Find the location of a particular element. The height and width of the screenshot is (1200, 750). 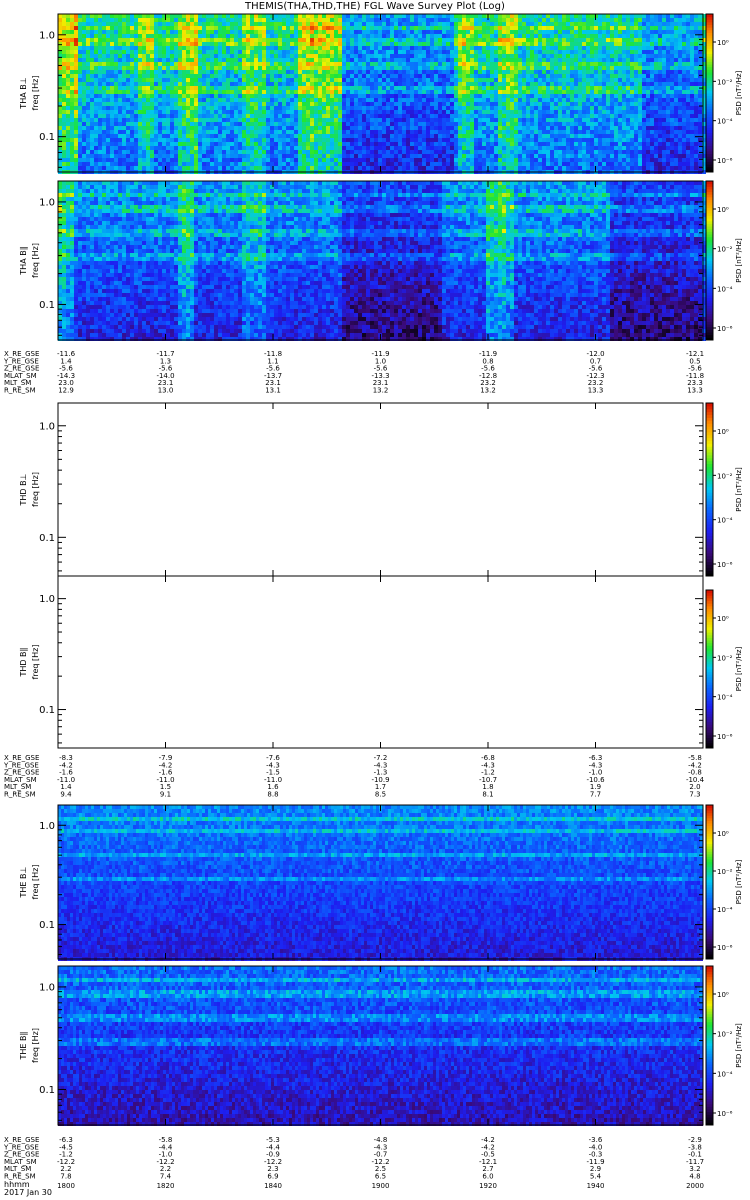

ephemeris-value: 8.1 is located at coordinates (487, 795).